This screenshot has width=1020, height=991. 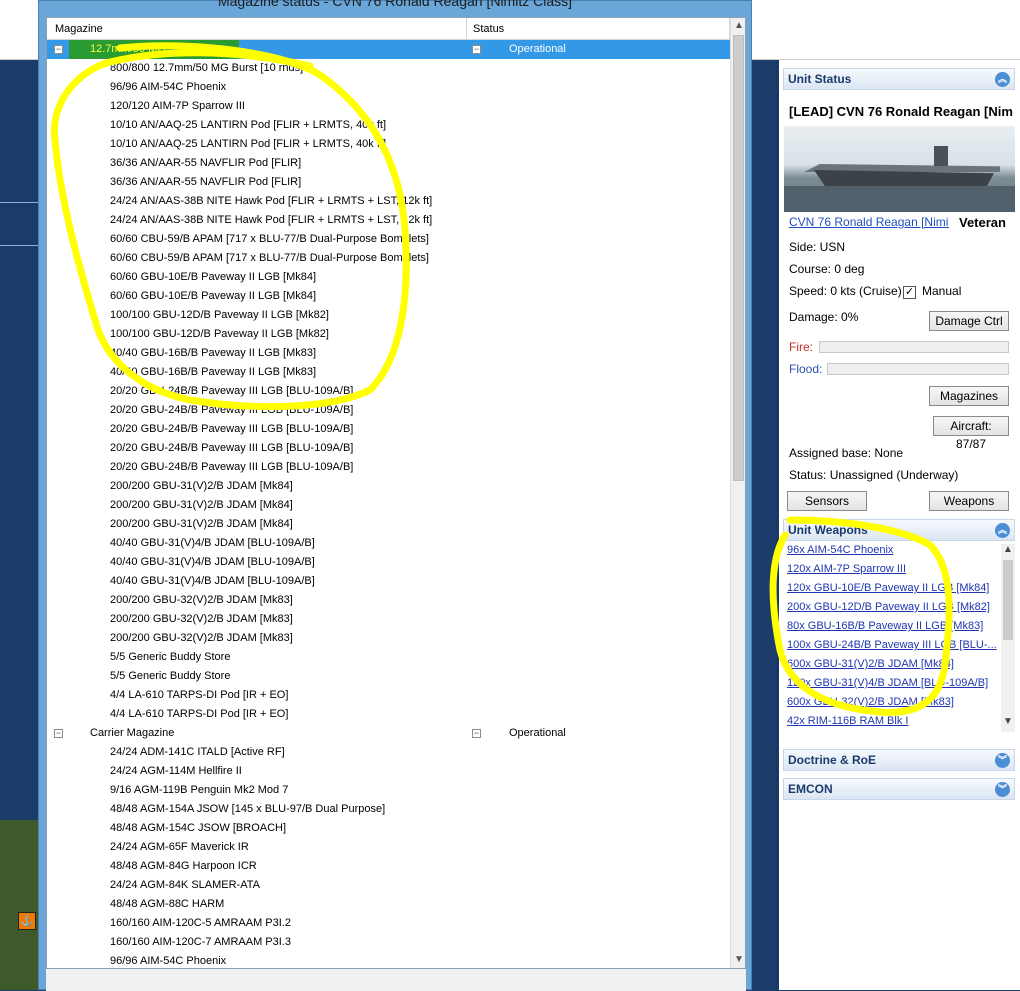 What do you see at coordinates (388, 68) in the screenshot?
I see `magazine-item-row: 800/800 12.7mm/50 MG Burst [10 rnds]` at bounding box center [388, 68].